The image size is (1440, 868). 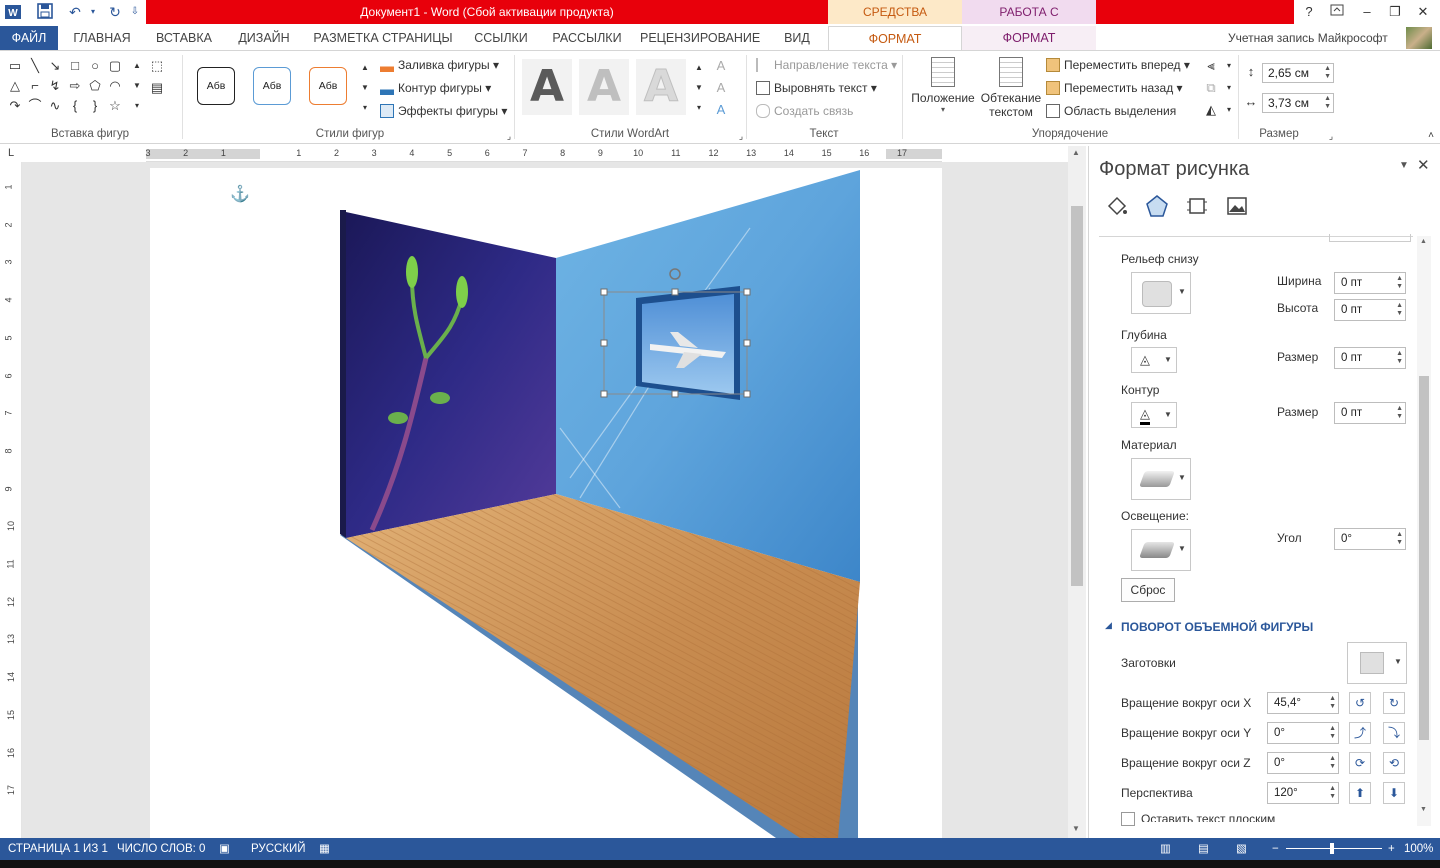 What do you see at coordinates (509, 136) in the screenshot?
I see `shape-styles-launcher-icon: ⌟` at bounding box center [509, 136].